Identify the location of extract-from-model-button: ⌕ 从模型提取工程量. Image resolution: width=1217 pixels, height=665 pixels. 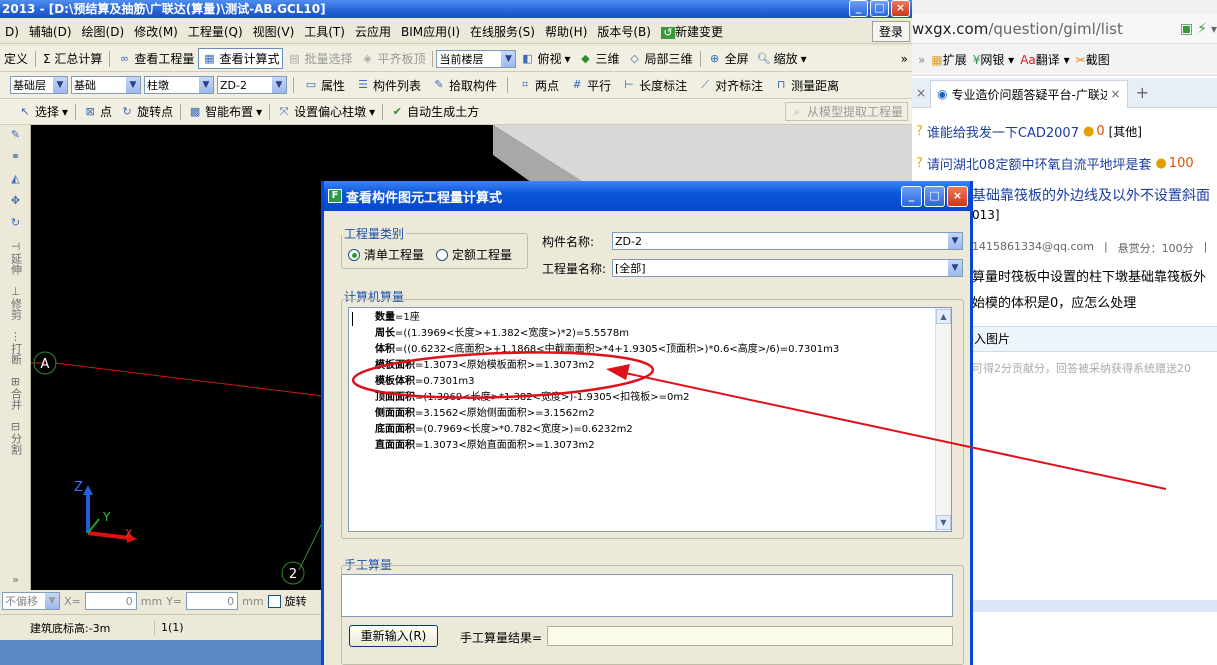
(846, 111).